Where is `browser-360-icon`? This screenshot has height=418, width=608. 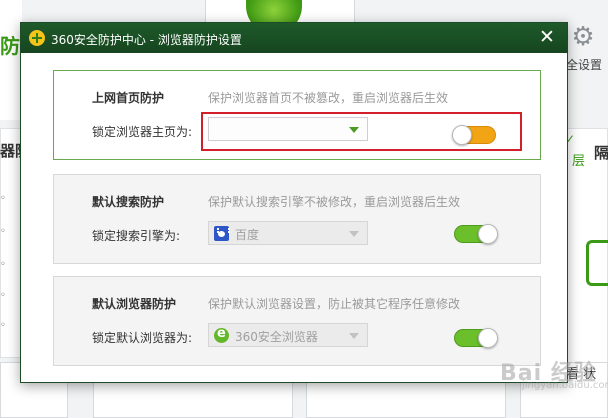 browser-360-icon is located at coordinates (221, 334).